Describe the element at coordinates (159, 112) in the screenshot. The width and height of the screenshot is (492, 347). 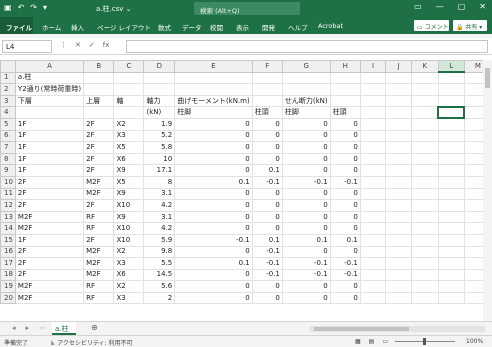
I see `cell: (kN)` at that location.